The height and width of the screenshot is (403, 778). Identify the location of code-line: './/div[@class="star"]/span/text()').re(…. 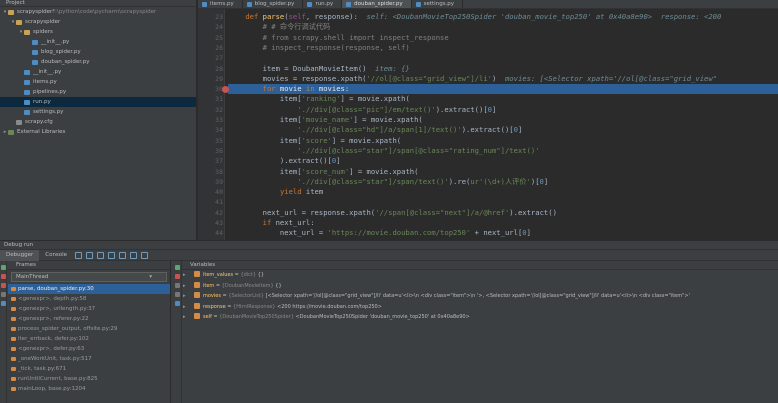
(503, 182).